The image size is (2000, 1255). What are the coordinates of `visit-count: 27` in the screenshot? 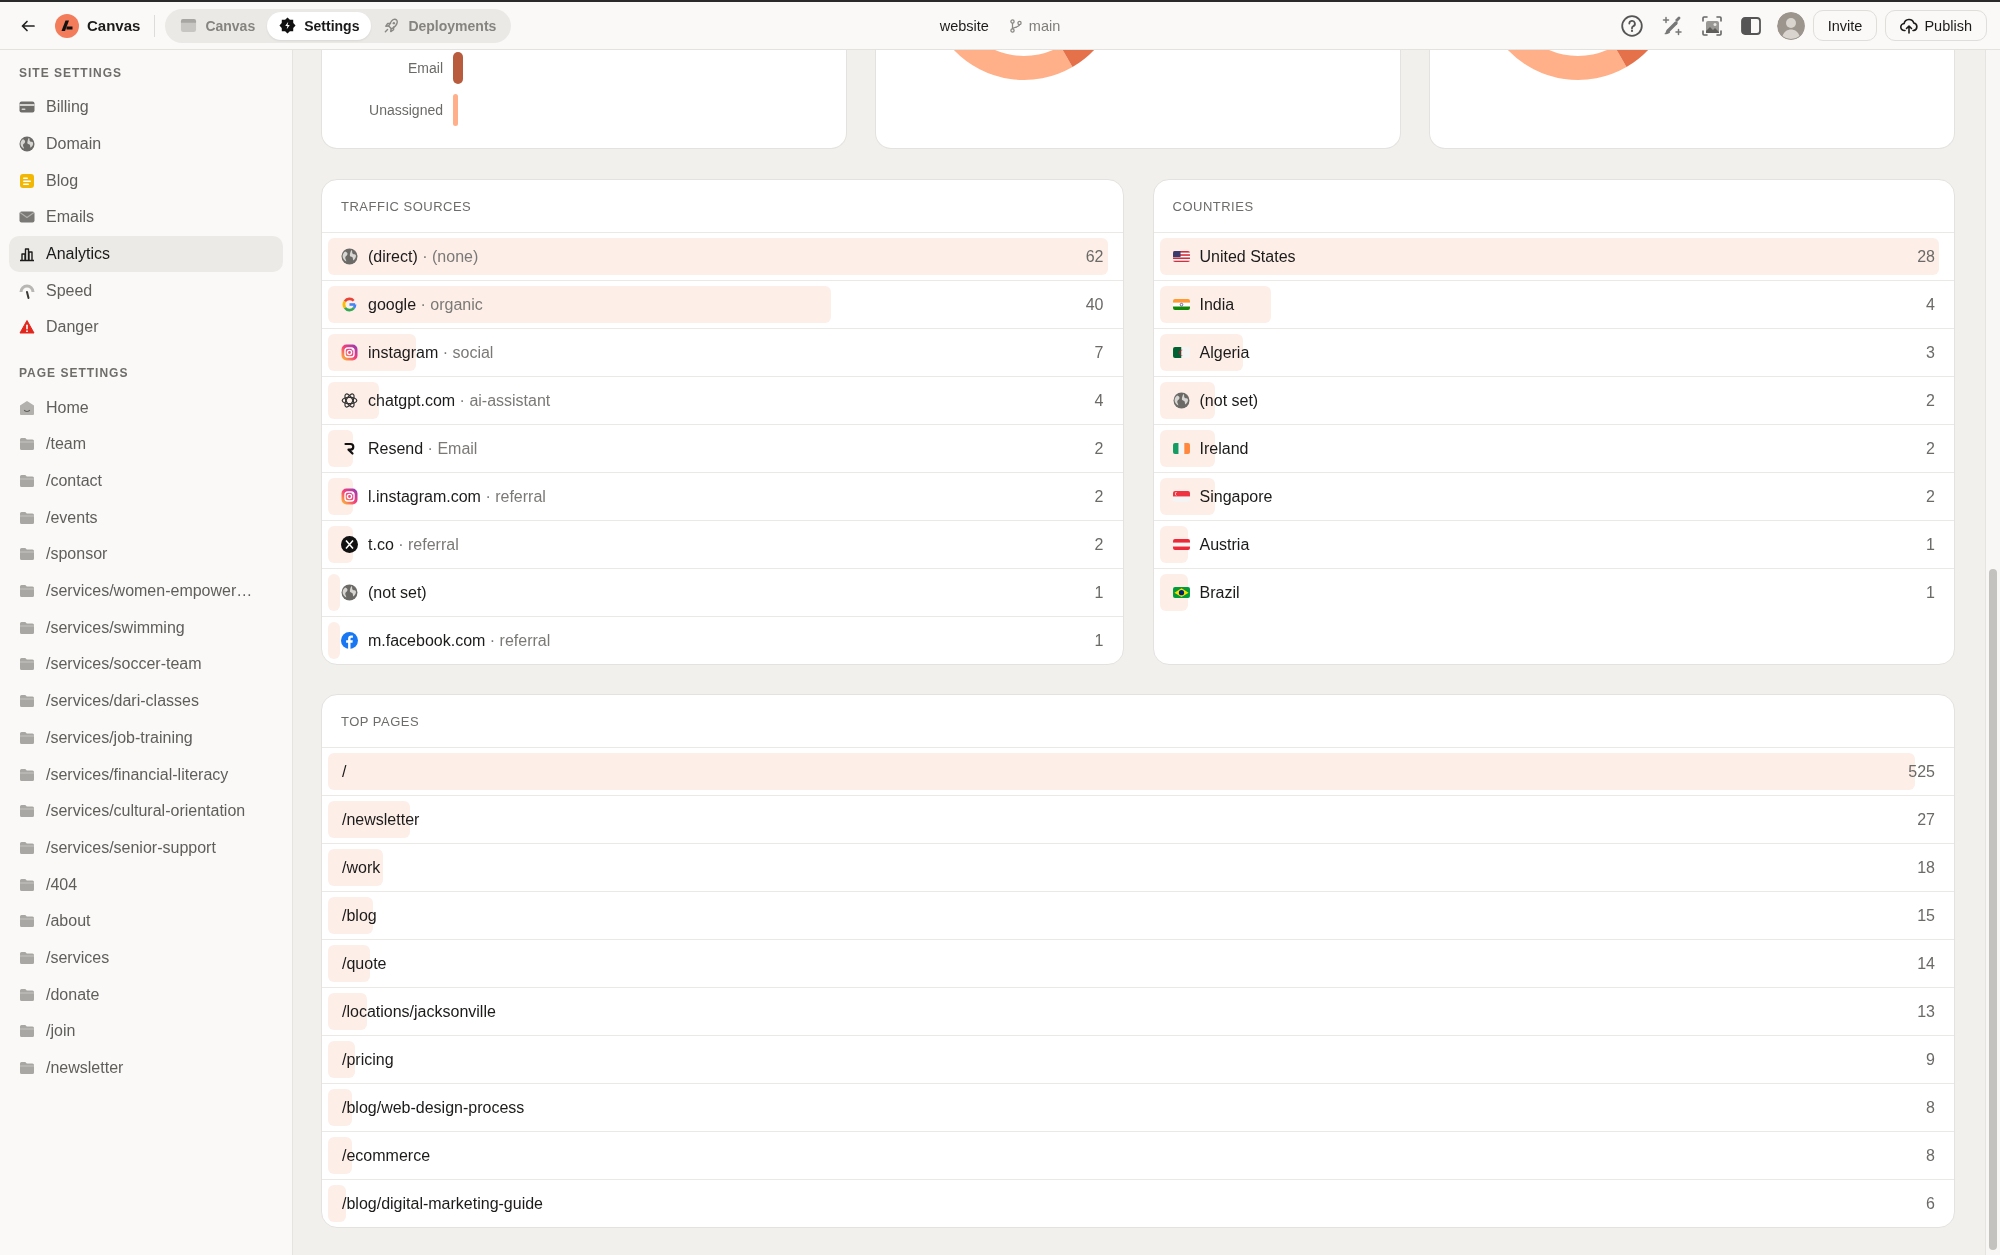 It's located at (1926, 819).